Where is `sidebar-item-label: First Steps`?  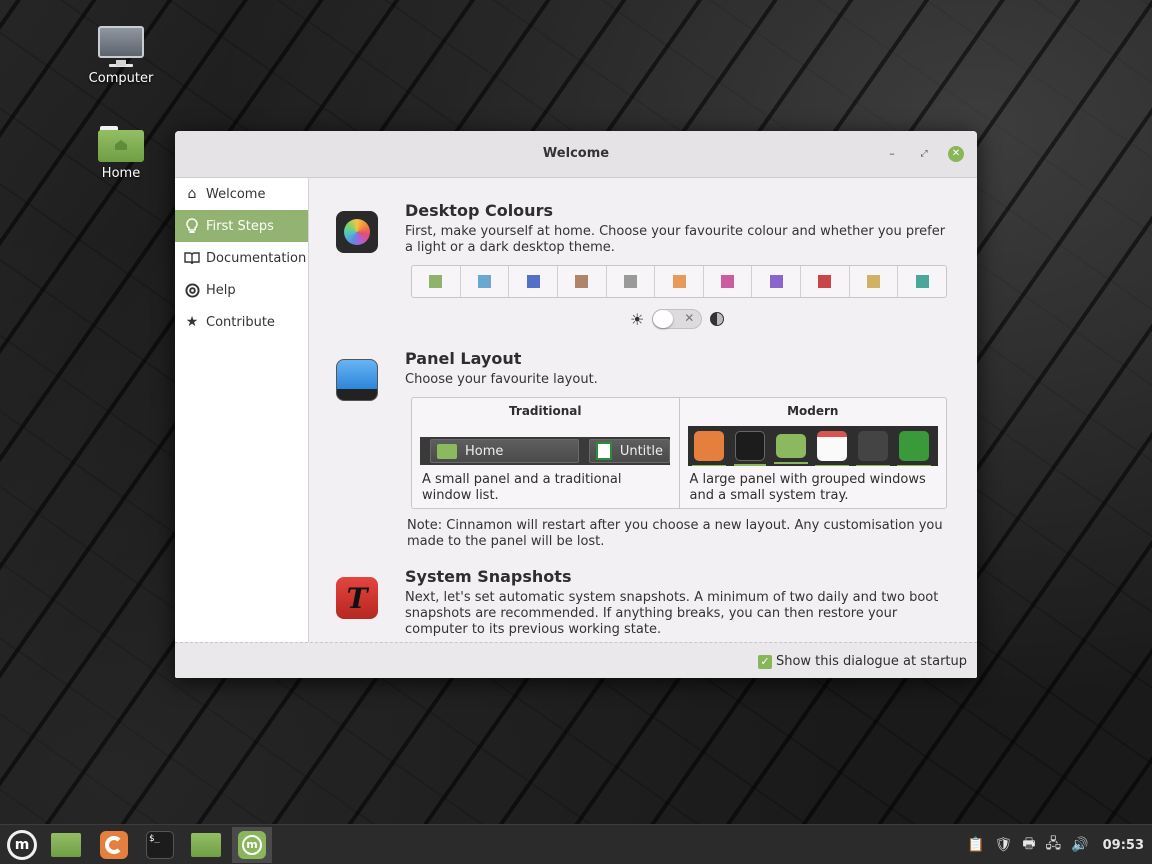
sidebar-item-label: First Steps is located at coordinates (240, 226).